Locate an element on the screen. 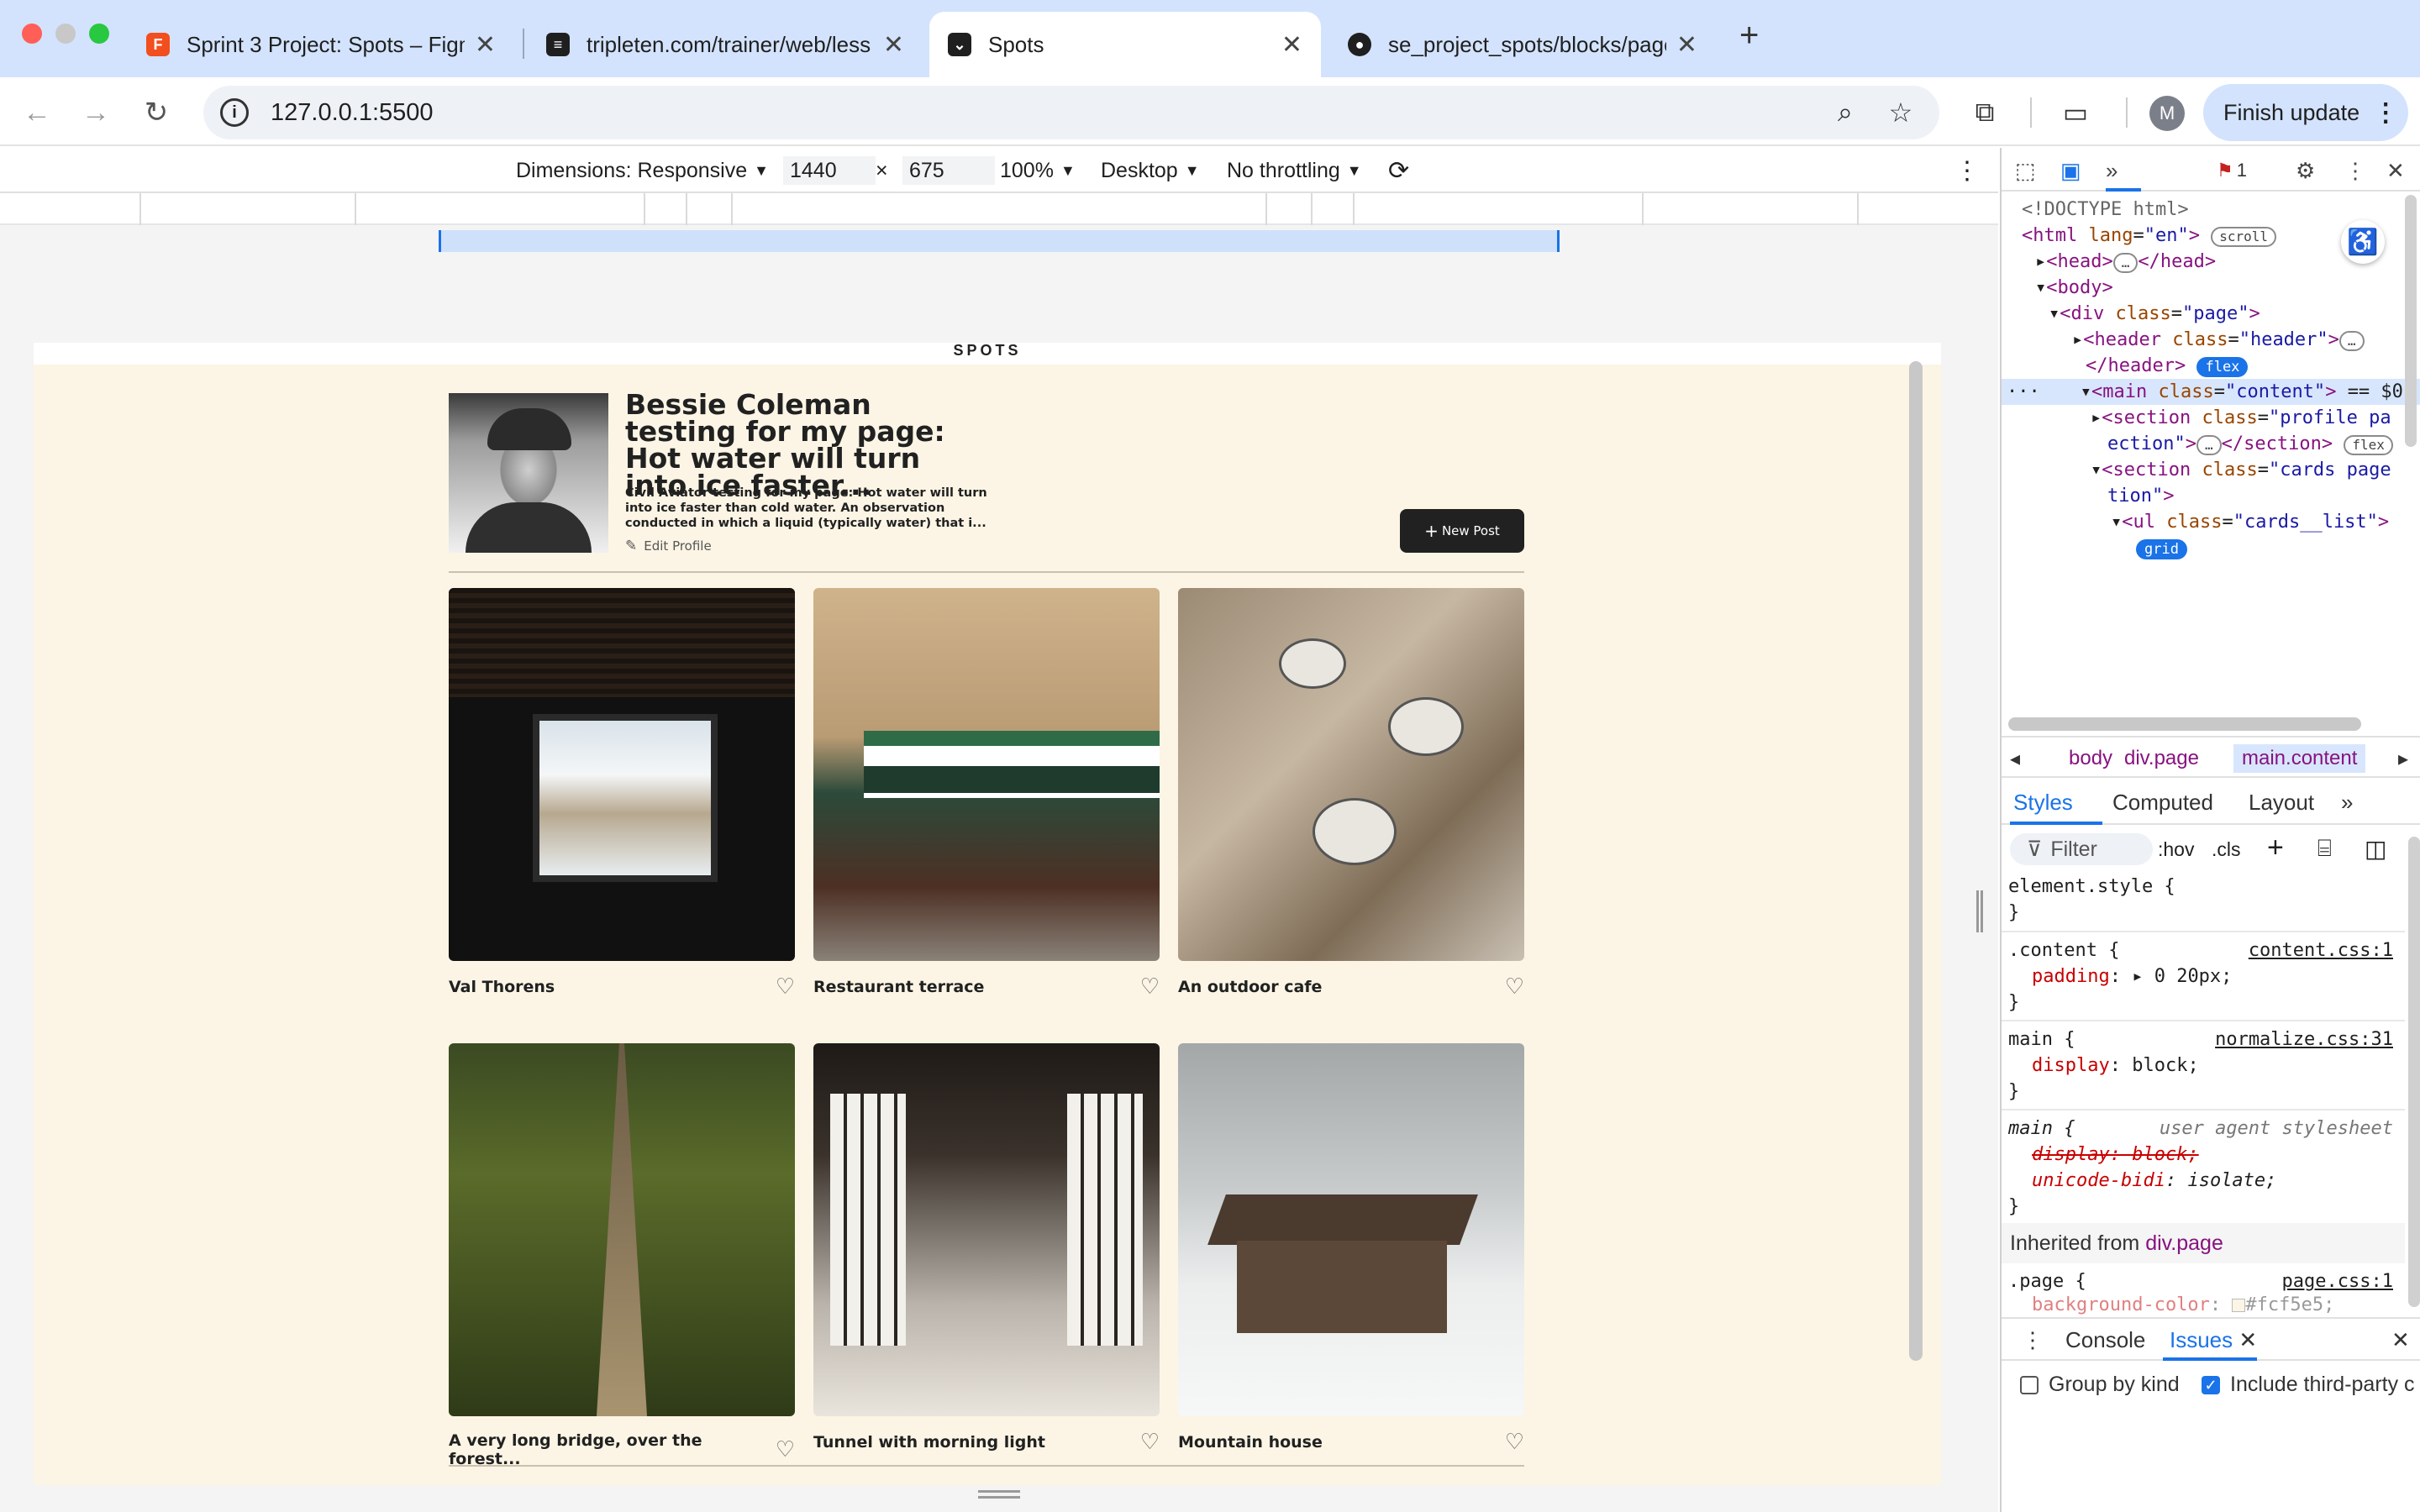 This screenshot has width=2420, height=1512. viewport-resize-handle is located at coordinates (1980, 911).